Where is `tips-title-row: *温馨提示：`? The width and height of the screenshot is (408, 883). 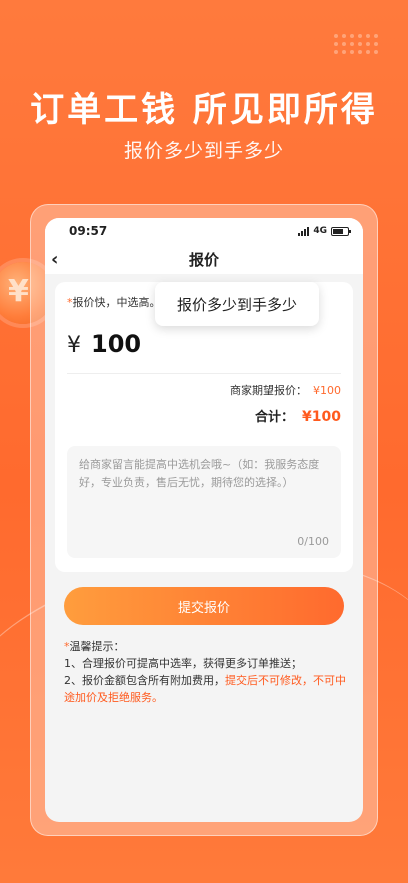
tips-title-row: *温馨提示： is located at coordinates (206, 646).